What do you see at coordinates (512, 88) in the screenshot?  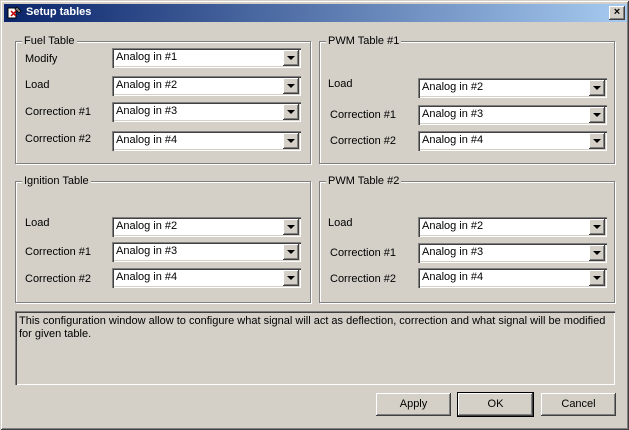 I see `pwm1-load-select: Analog in #2` at bounding box center [512, 88].